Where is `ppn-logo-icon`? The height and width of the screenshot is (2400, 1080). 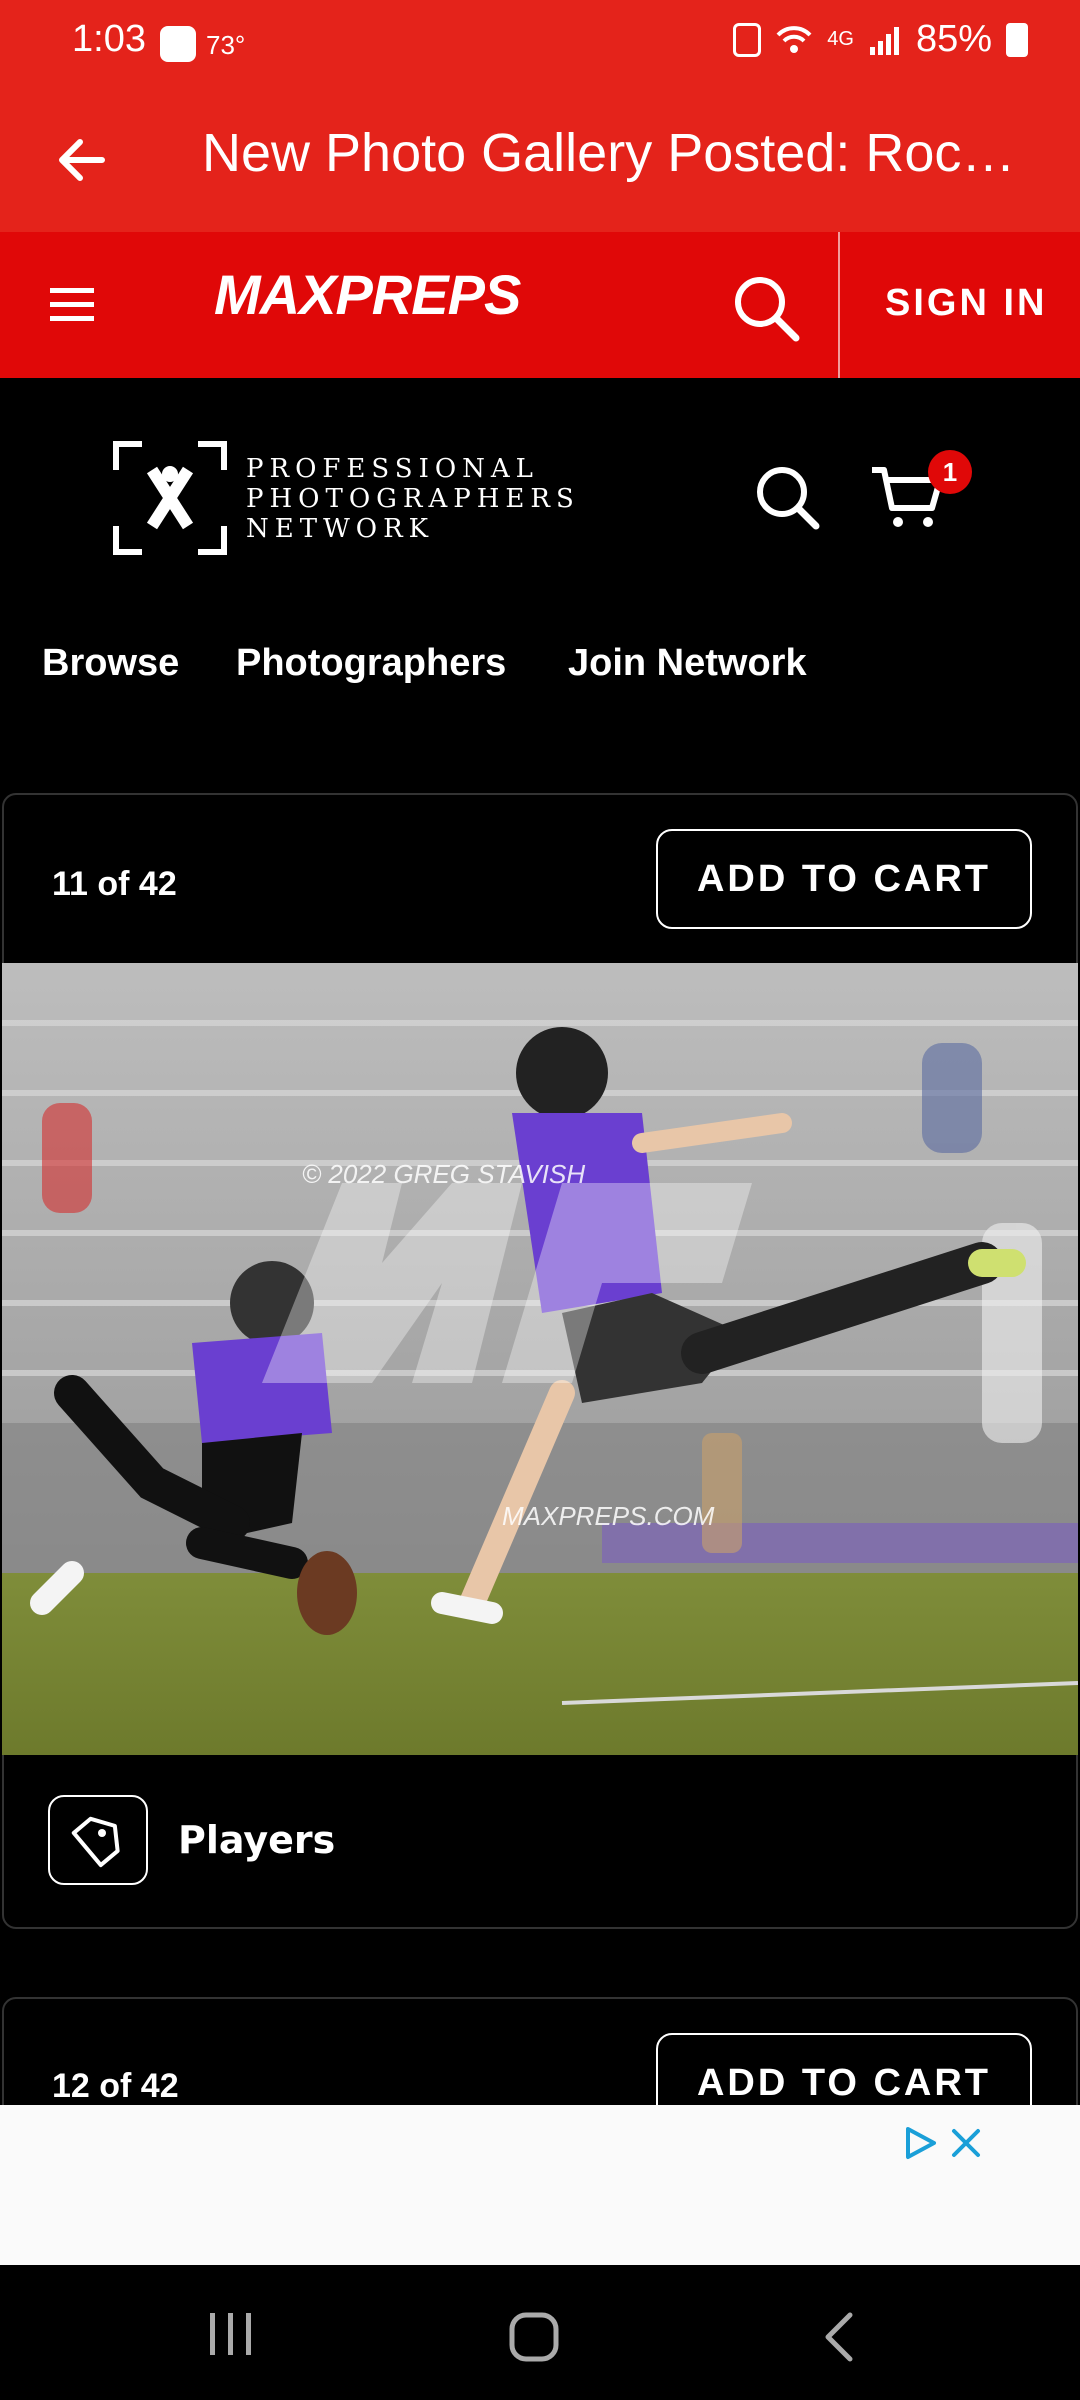 ppn-logo-icon is located at coordinates (170, 498).